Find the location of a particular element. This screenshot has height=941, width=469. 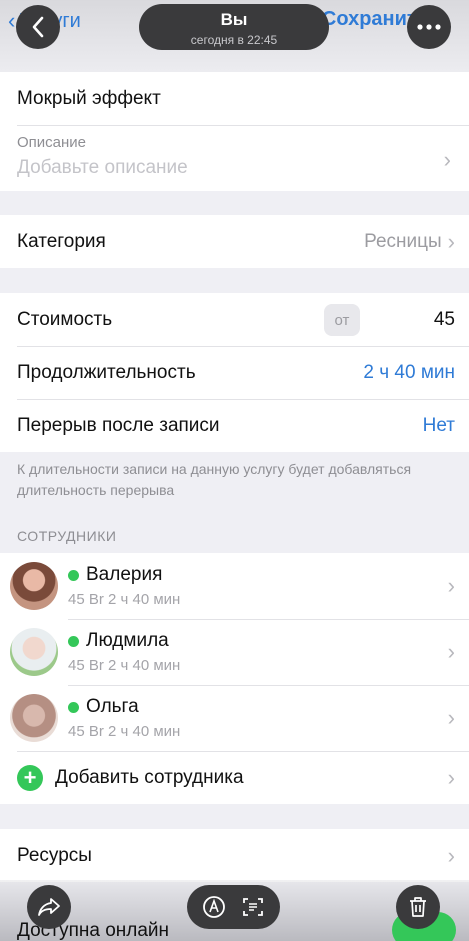

employee-name: Валерия is located at coordinates (124, 574).